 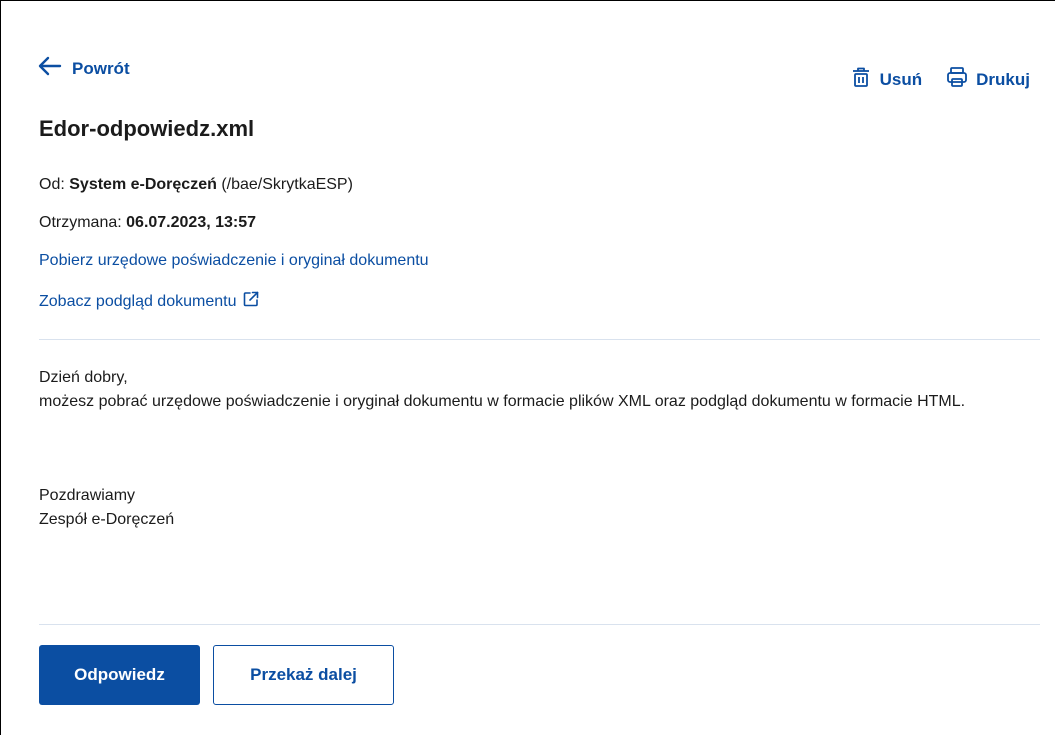 I want to click on signature: Zespół e-Doręczeń, so click(x=107, y=519).